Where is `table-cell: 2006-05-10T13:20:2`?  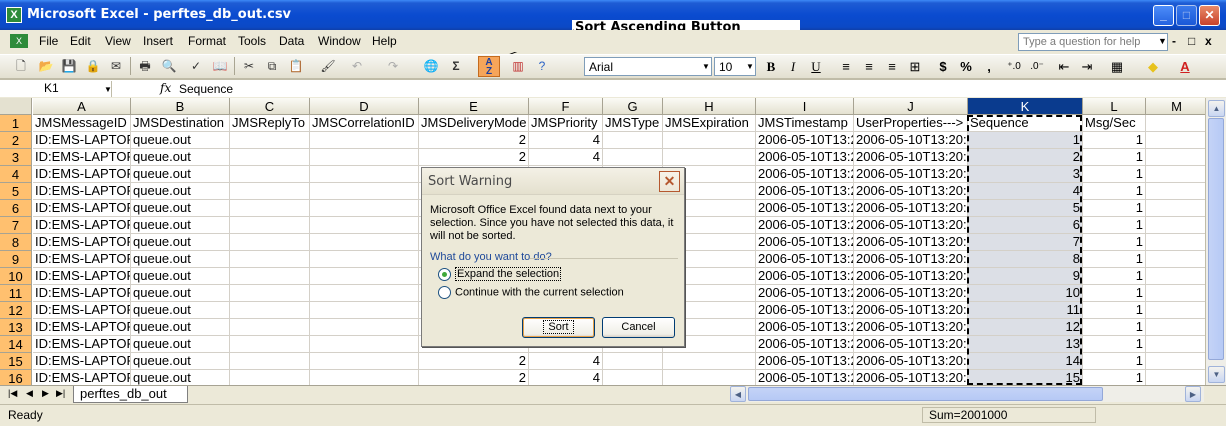
table-cell: 2006-05-10T13:20:2 is located at coordinates (911, 361).